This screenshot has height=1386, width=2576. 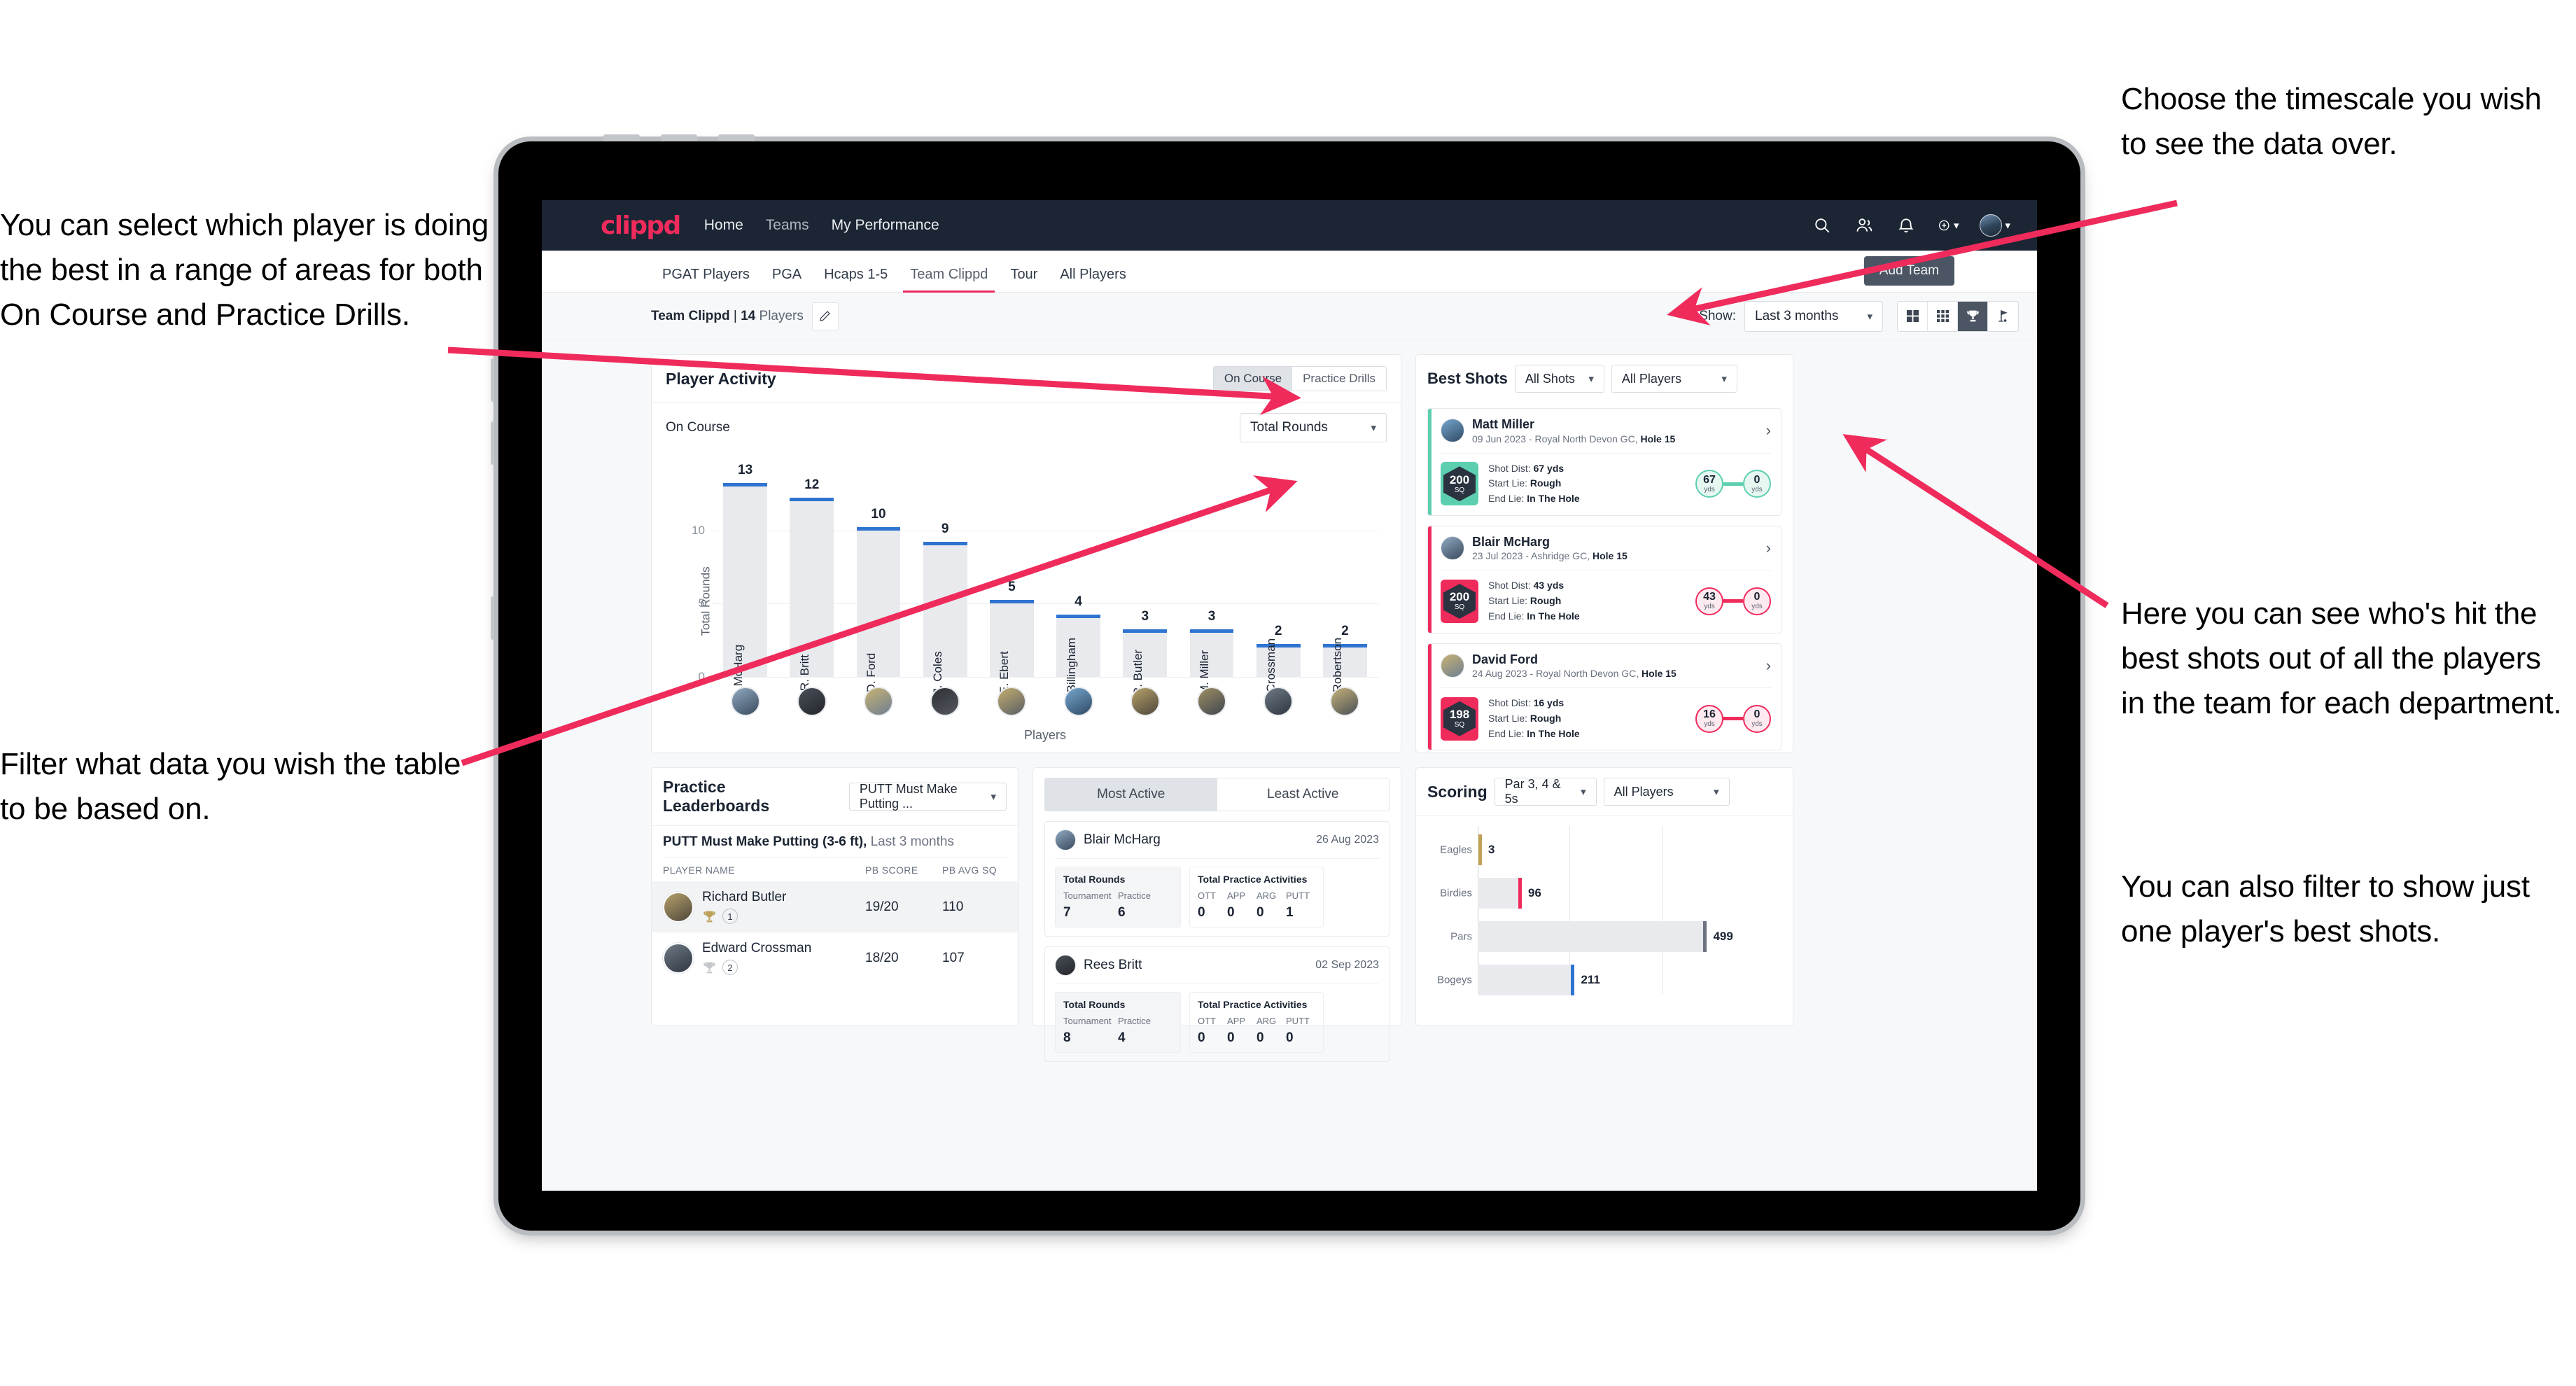 What do you see at coordinates (1012, 587) in the screenshot?
I see `bar-value-label: 5` at bounding box center [1012, 587].